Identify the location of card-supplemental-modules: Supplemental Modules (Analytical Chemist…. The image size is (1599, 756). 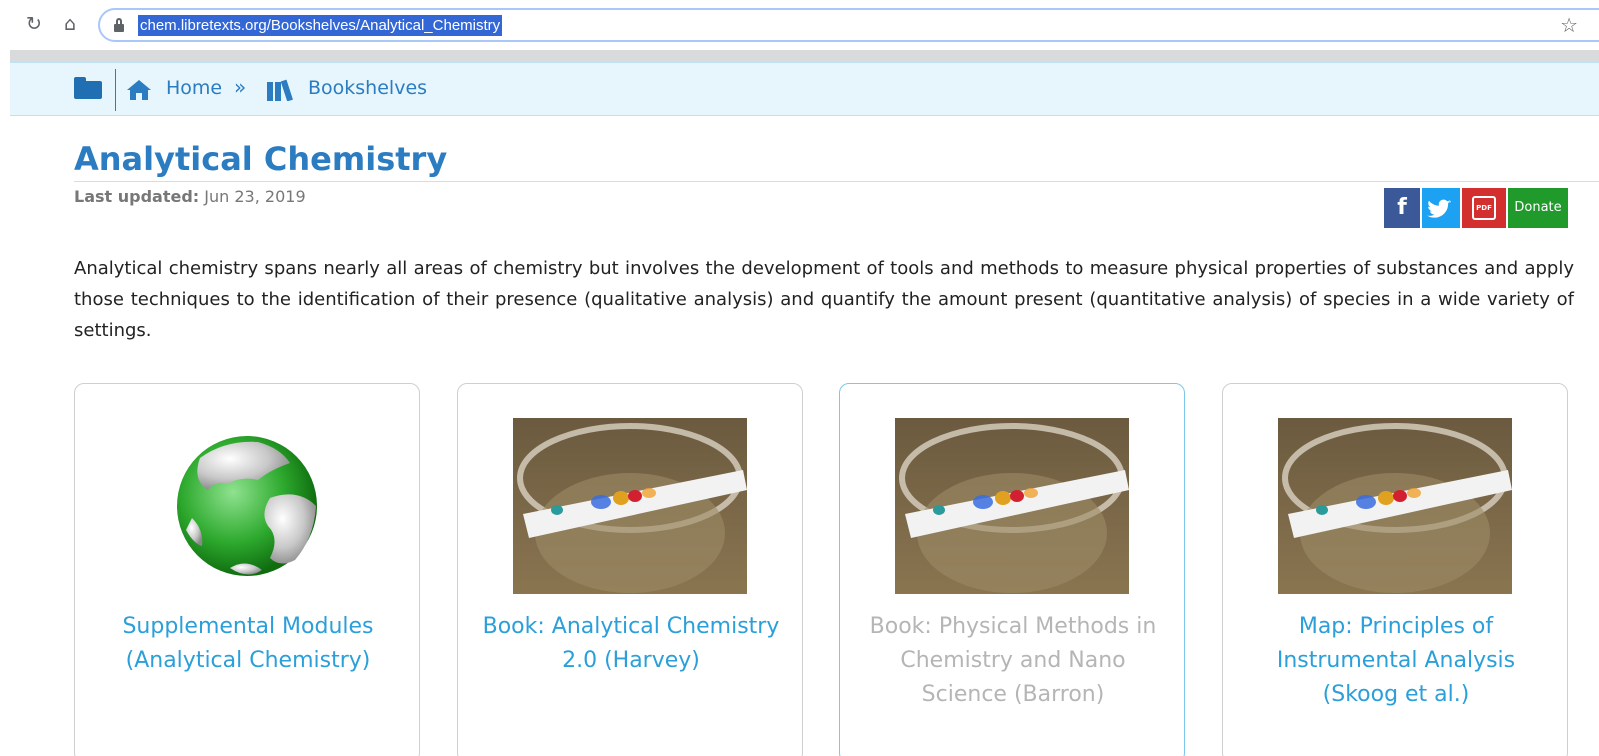
(247, 569).